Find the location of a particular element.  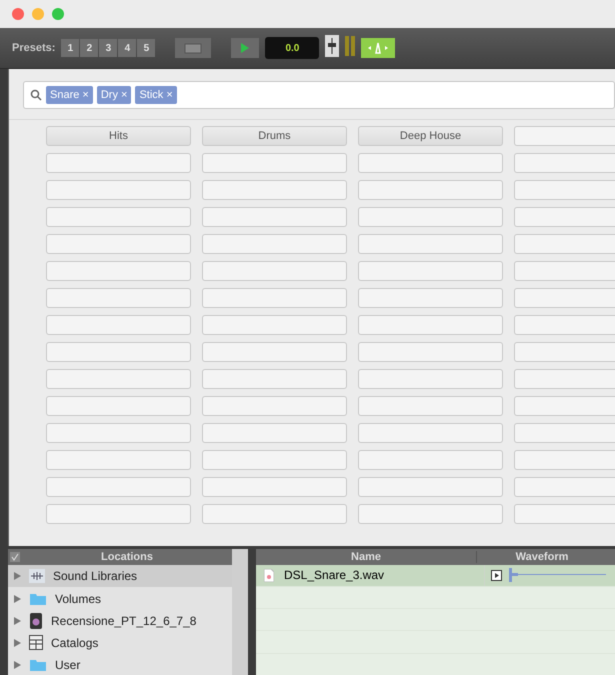

level-meter-icon is located at coordinates (350, 46).